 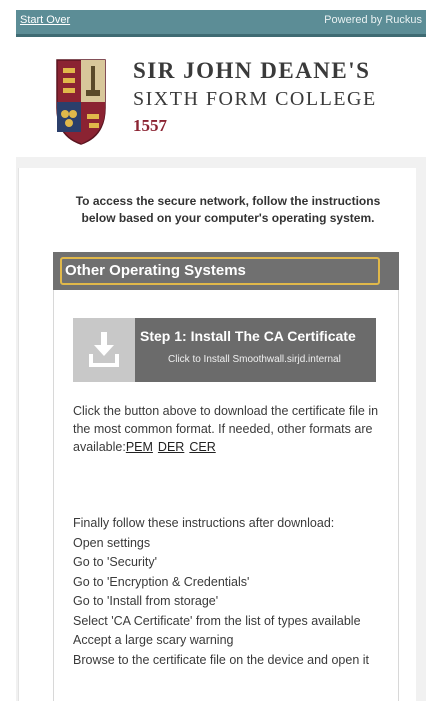 What do you see at coordinates (139, 447) in the screenshot?
I see `format-link-pem: PEM` at bounding box center [139, 447].